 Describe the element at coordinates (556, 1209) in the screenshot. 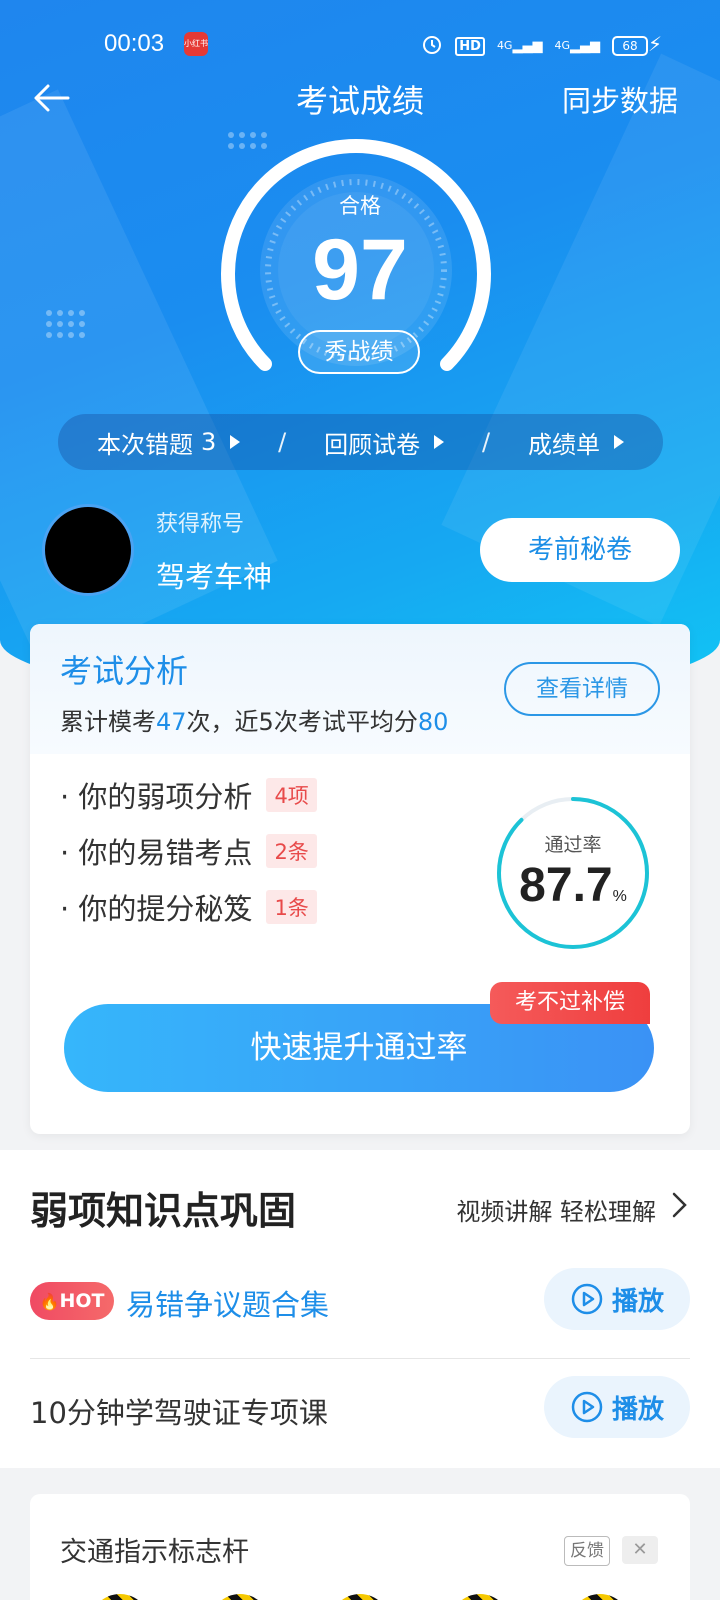

I see `video-explain-link: 视频讲解 轻松理解` at that location.